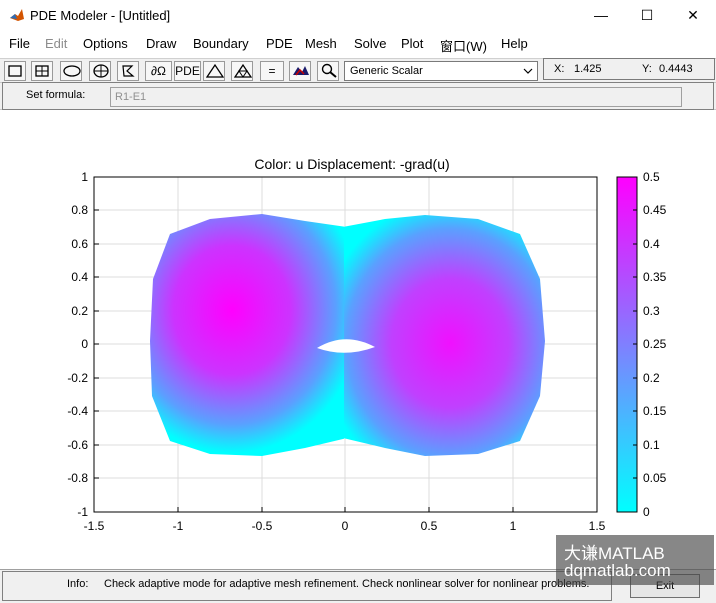 Image resolution: width=716 pixels, height=603 pixels. Describe the element at coordinates (629, 69) in the screenshot. I see `cursor-coordinates: X: 1.425 Y: 0.4443` at that location.